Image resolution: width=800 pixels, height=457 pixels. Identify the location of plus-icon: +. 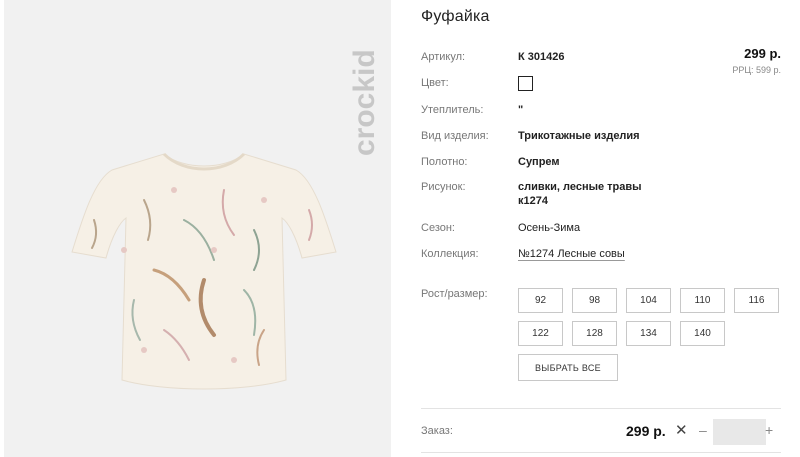
(769, 430).